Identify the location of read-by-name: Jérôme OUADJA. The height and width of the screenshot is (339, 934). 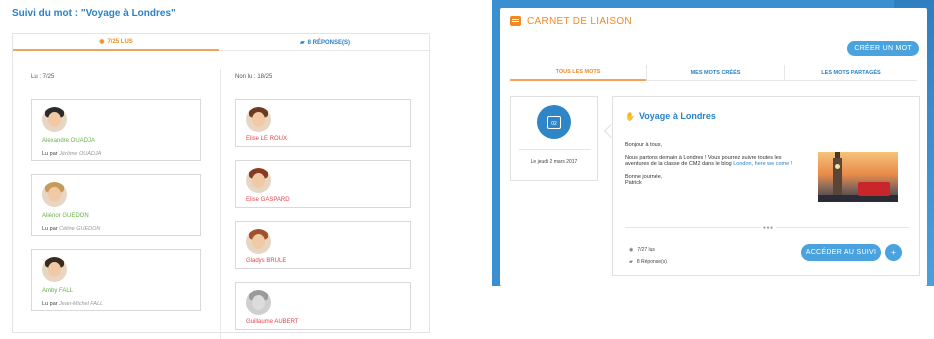
(80, 154).